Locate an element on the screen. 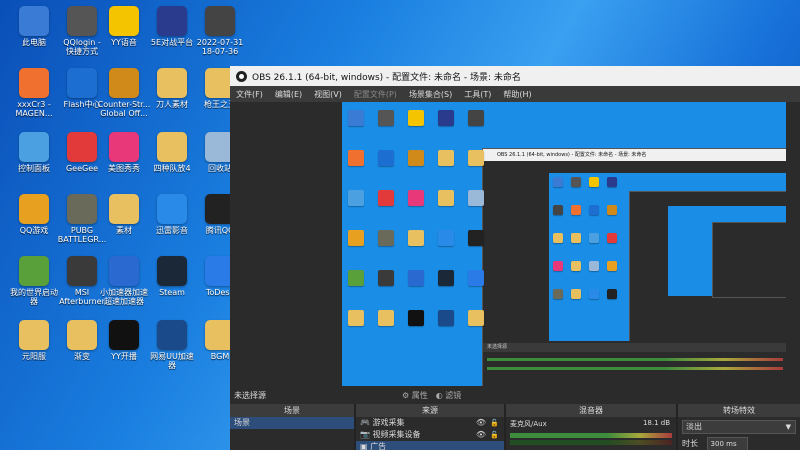 This screenshot has height=450, width=800. transitions-dock: 转场特效 淡出 ▼ 时长 300 ms is located at coordinates (739, 427).